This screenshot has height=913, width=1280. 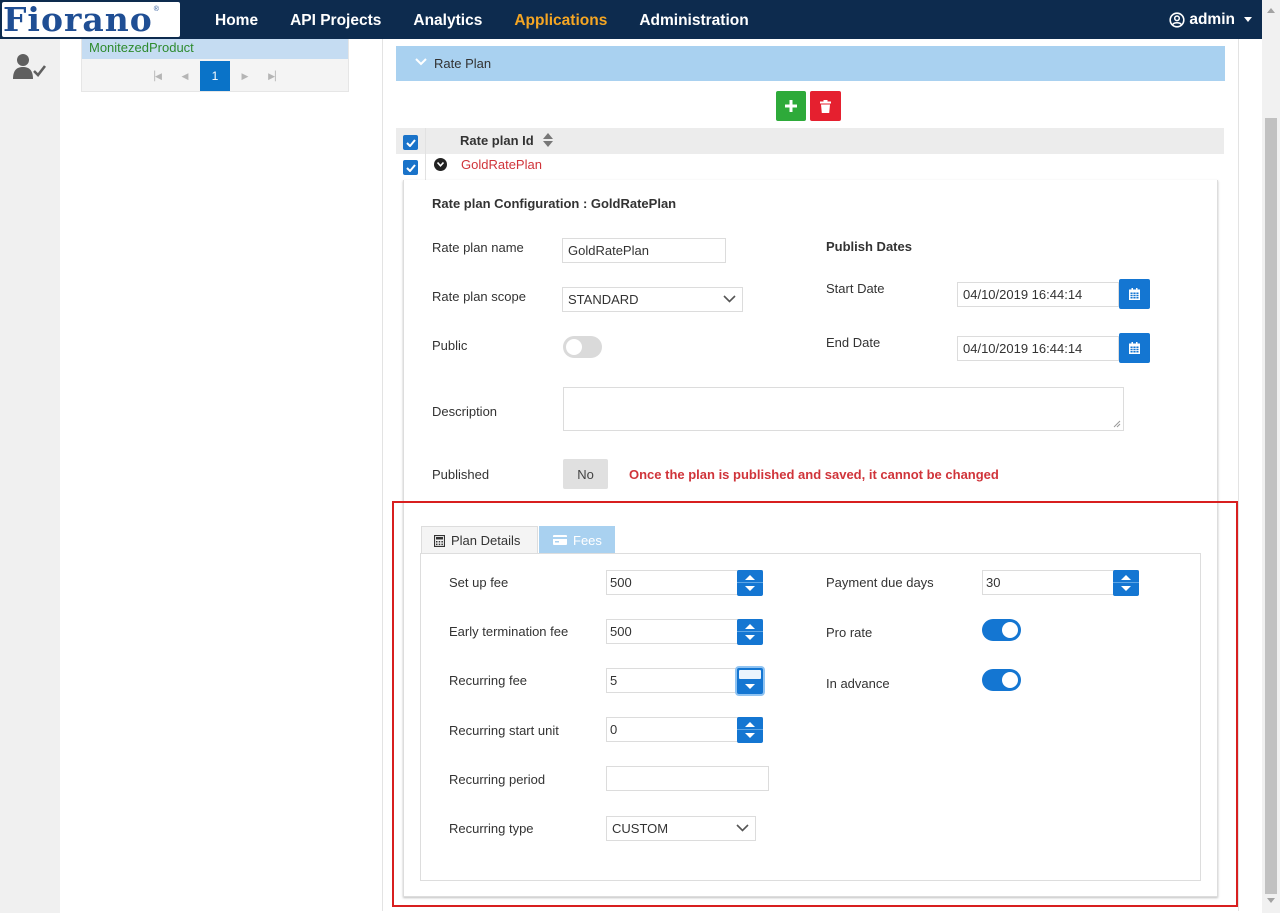 What do you see at coordinates (1271, 10) in the screenshot?
I see `scroll-up-icon` at bounding box center [1271, 10].